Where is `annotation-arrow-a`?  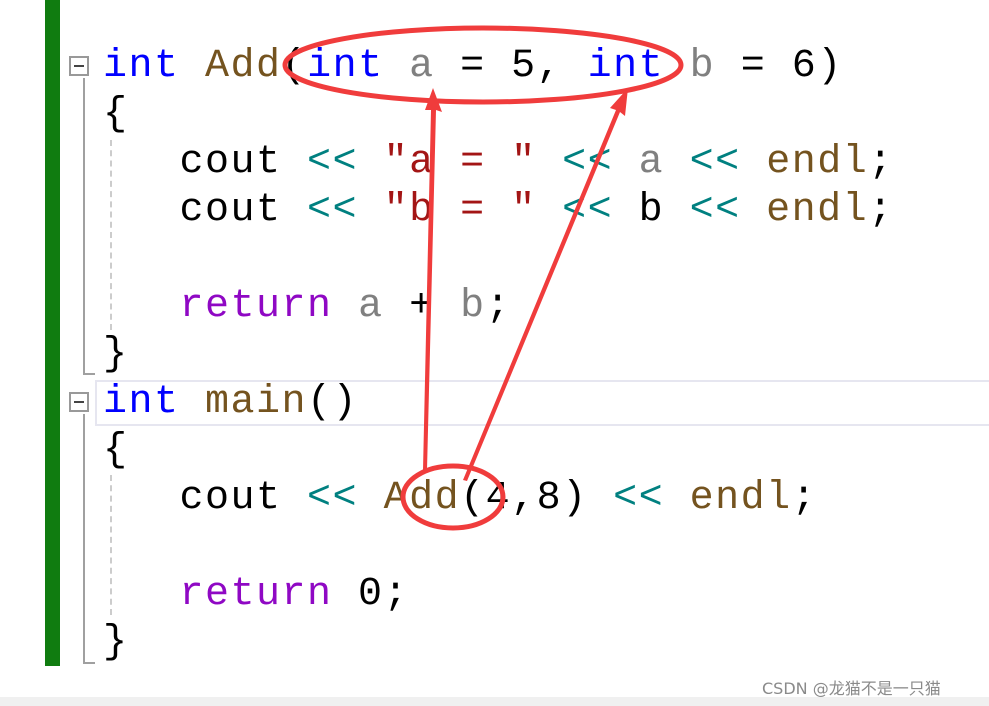 annotation-arrow-a is located at coordinates (432, 279).